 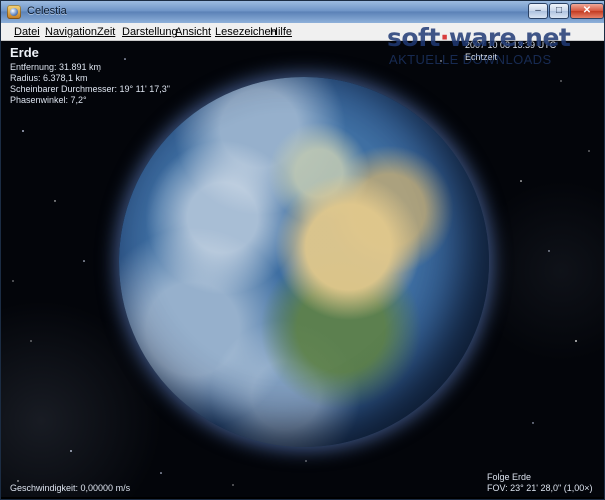 I want to click on maximize-button: □, so click(x=559, y=11).